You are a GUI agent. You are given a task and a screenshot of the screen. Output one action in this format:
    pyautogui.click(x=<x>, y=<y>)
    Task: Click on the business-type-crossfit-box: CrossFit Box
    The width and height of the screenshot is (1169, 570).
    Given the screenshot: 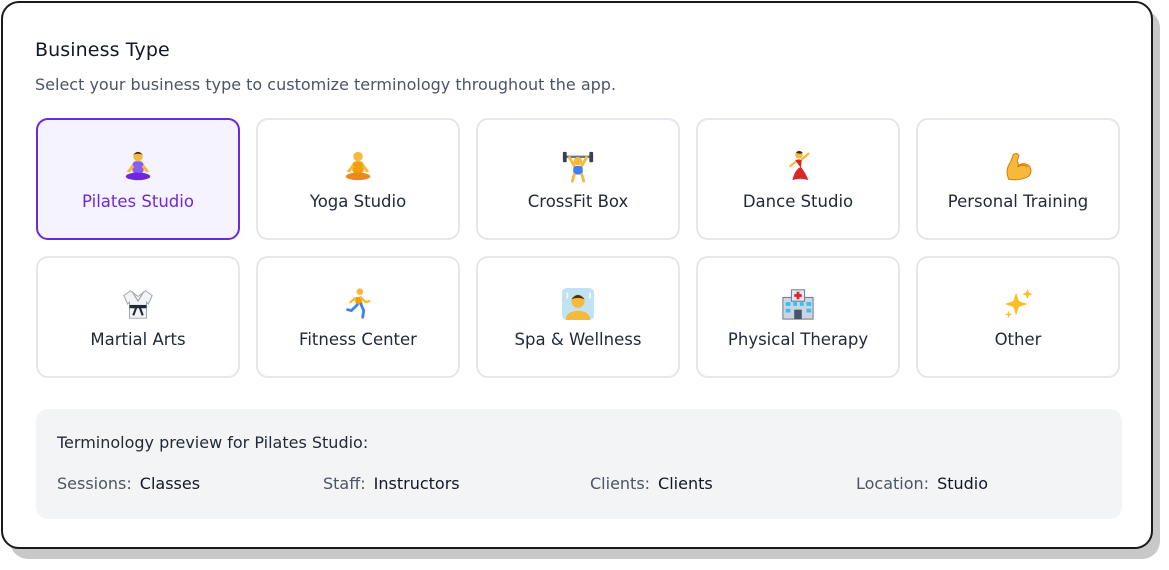 What is the action you would take?
    pyautogui.click(x=578, y=179)
    